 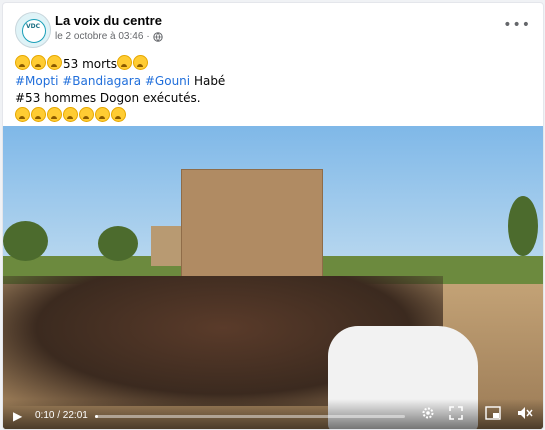 What do you see at coordinates (108, 98) in the screenshot?
I see `post-line-3: #53 hommes Dogon exécutés.` at bounding box center [108, 98].